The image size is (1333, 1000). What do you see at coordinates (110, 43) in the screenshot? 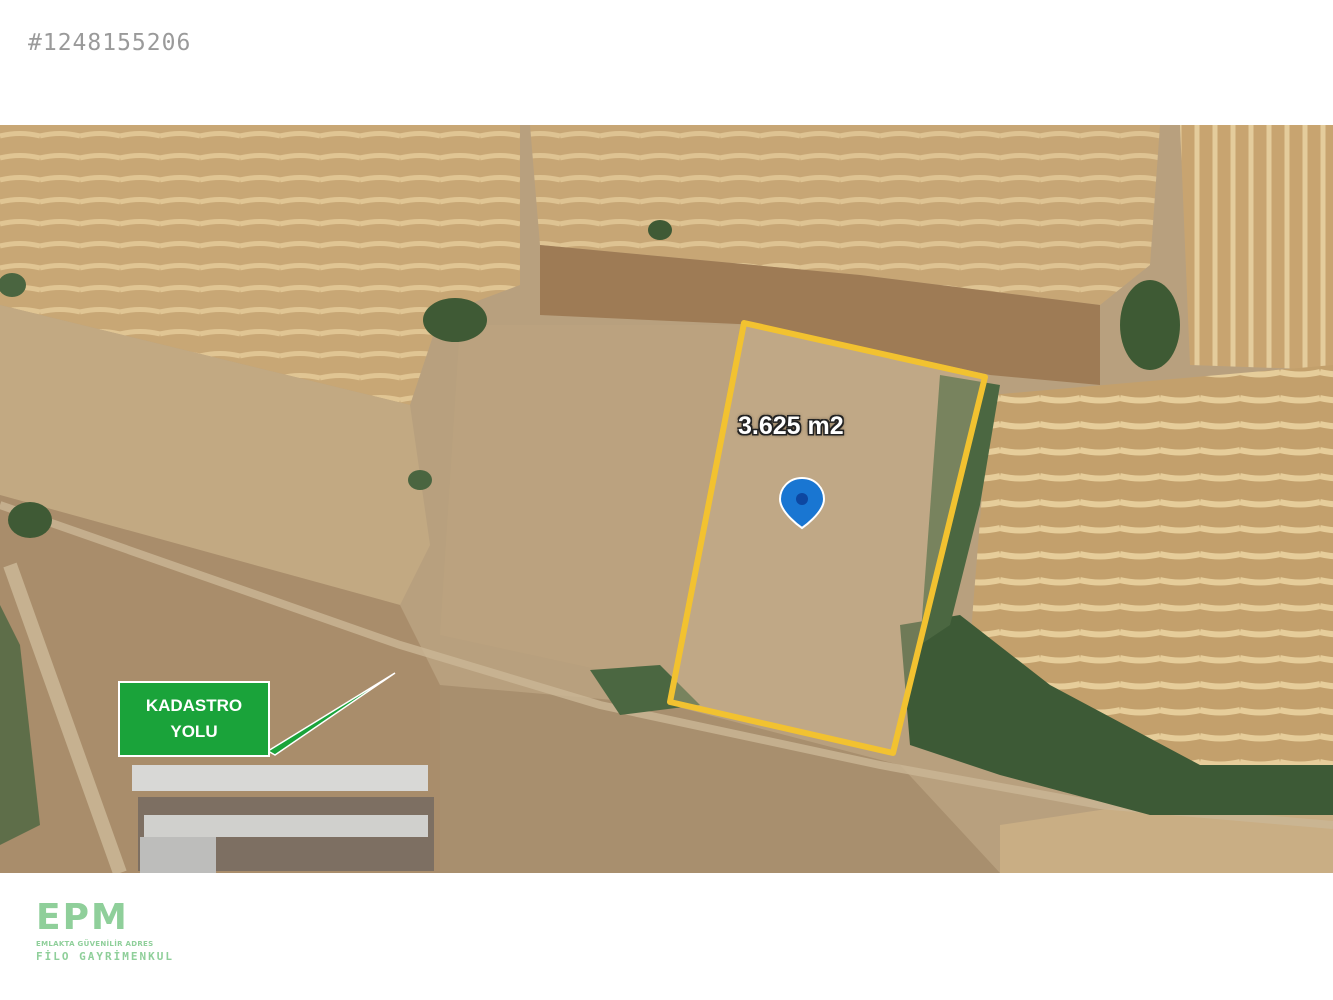
I see `listing-id: #1248155206` at bounding box center [110, 43].